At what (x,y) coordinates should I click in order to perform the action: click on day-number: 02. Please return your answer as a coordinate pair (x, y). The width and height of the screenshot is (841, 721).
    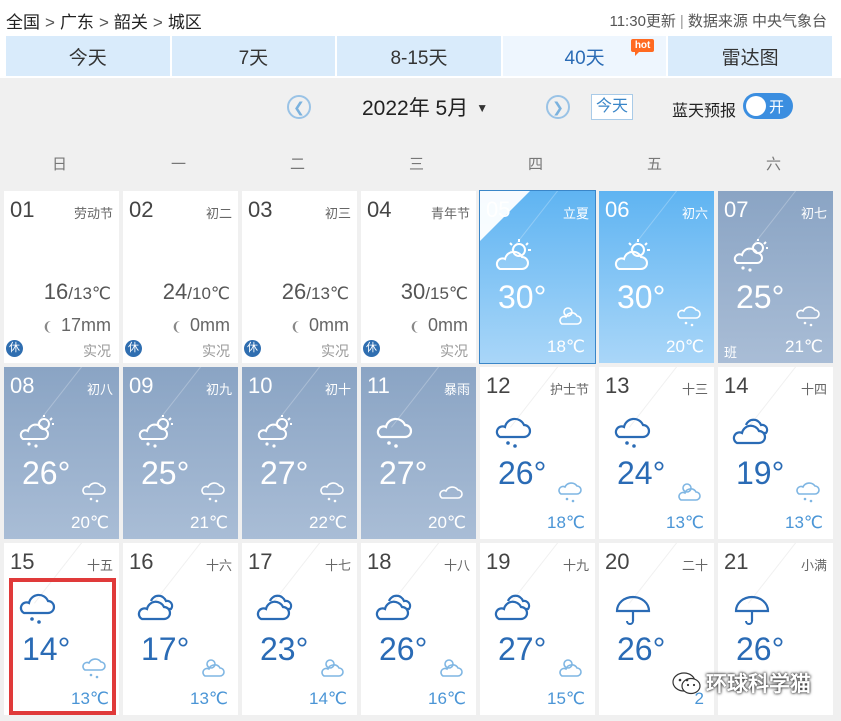
    Looking at the image, I should click on (141, 209).